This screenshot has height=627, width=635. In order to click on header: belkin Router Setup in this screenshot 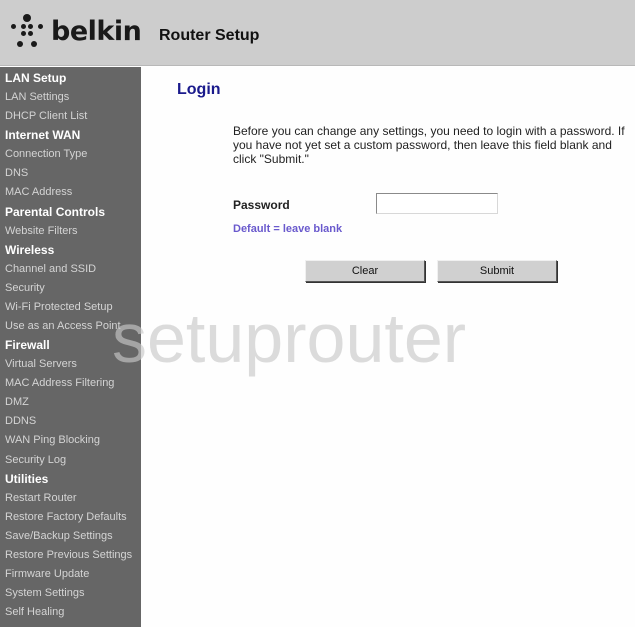, I will do `click(317, 33)`.